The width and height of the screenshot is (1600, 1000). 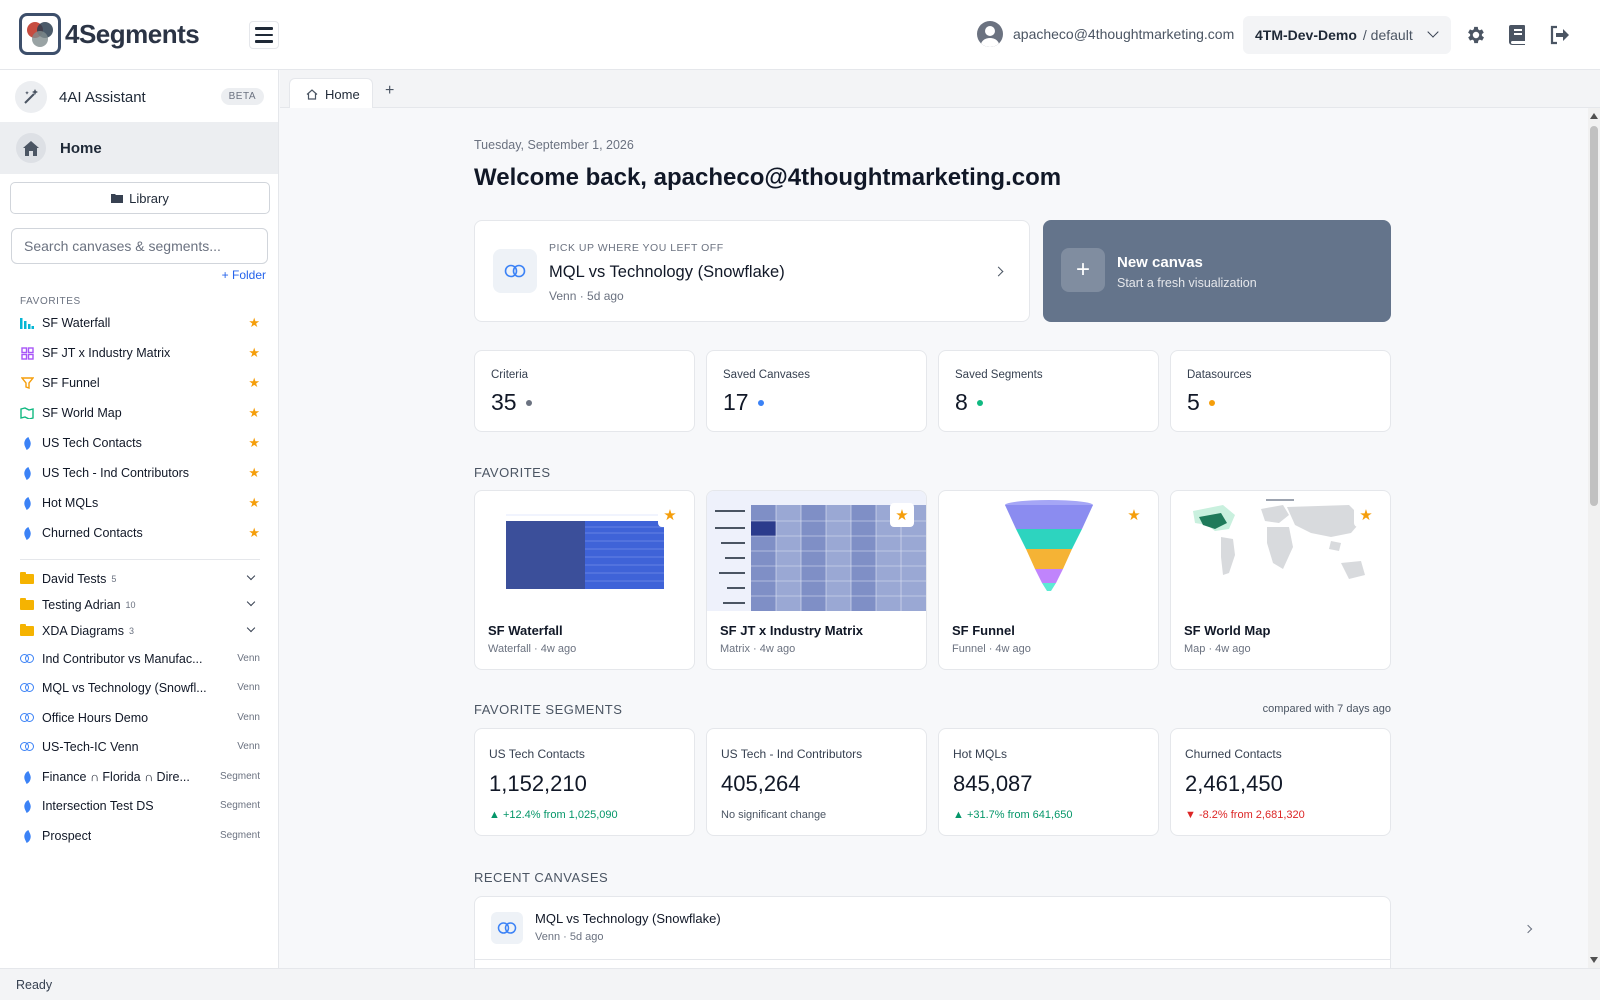 What do you see at coordinates (331, 93) in the screenshot?
I see `tab-home: Home` at bounding box center [331, 93].